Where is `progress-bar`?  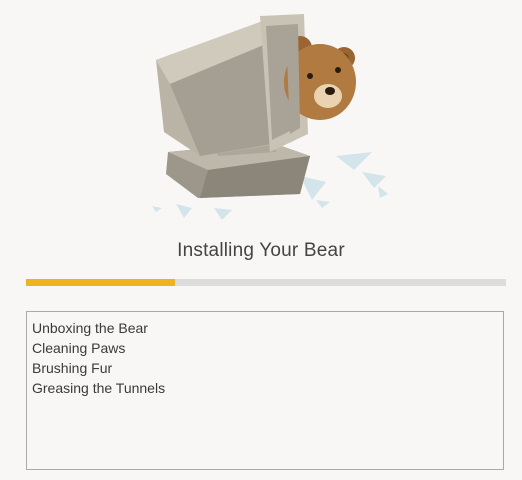 progress-bar is located at coordinates (266, 282).